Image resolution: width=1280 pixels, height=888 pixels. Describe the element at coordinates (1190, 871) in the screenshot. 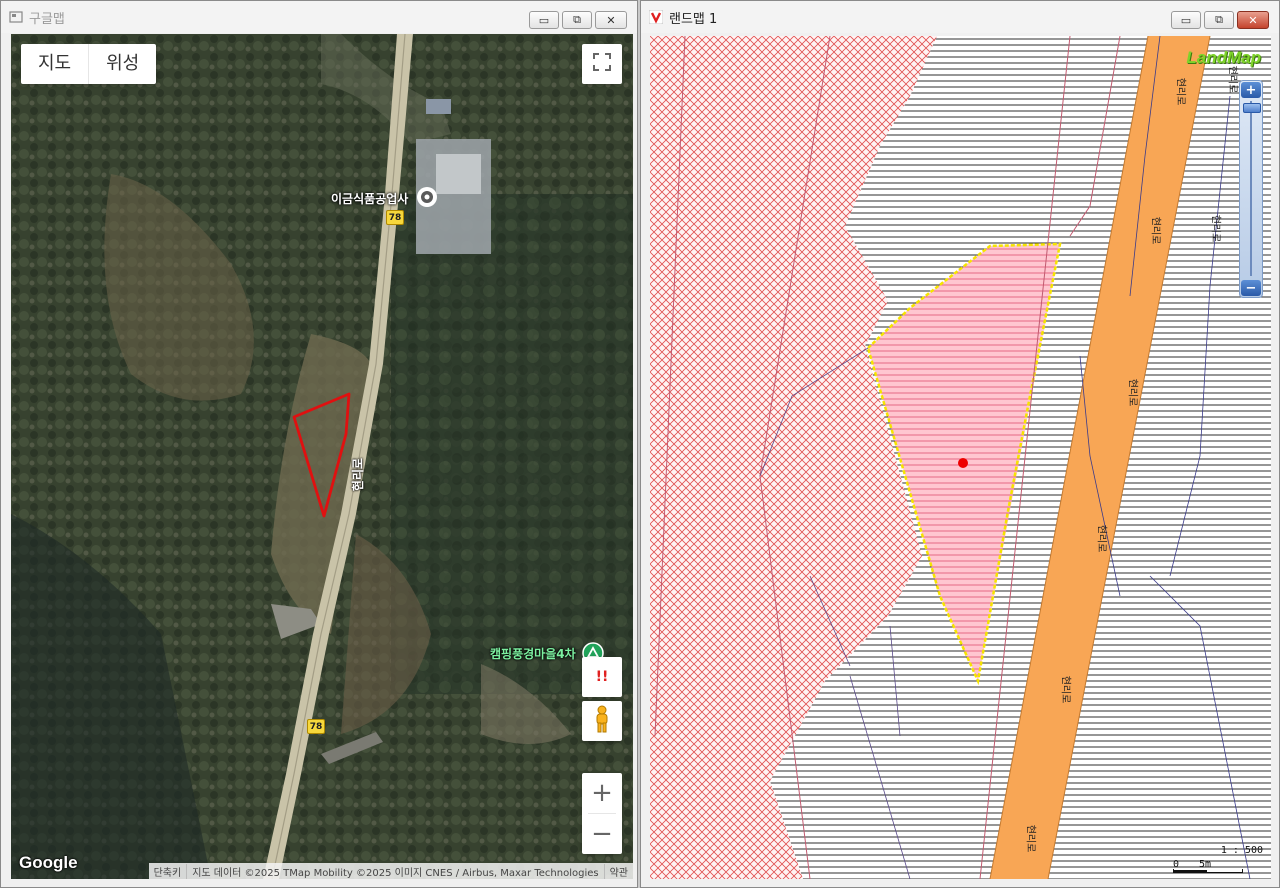

I see `scale-segment` at that location.